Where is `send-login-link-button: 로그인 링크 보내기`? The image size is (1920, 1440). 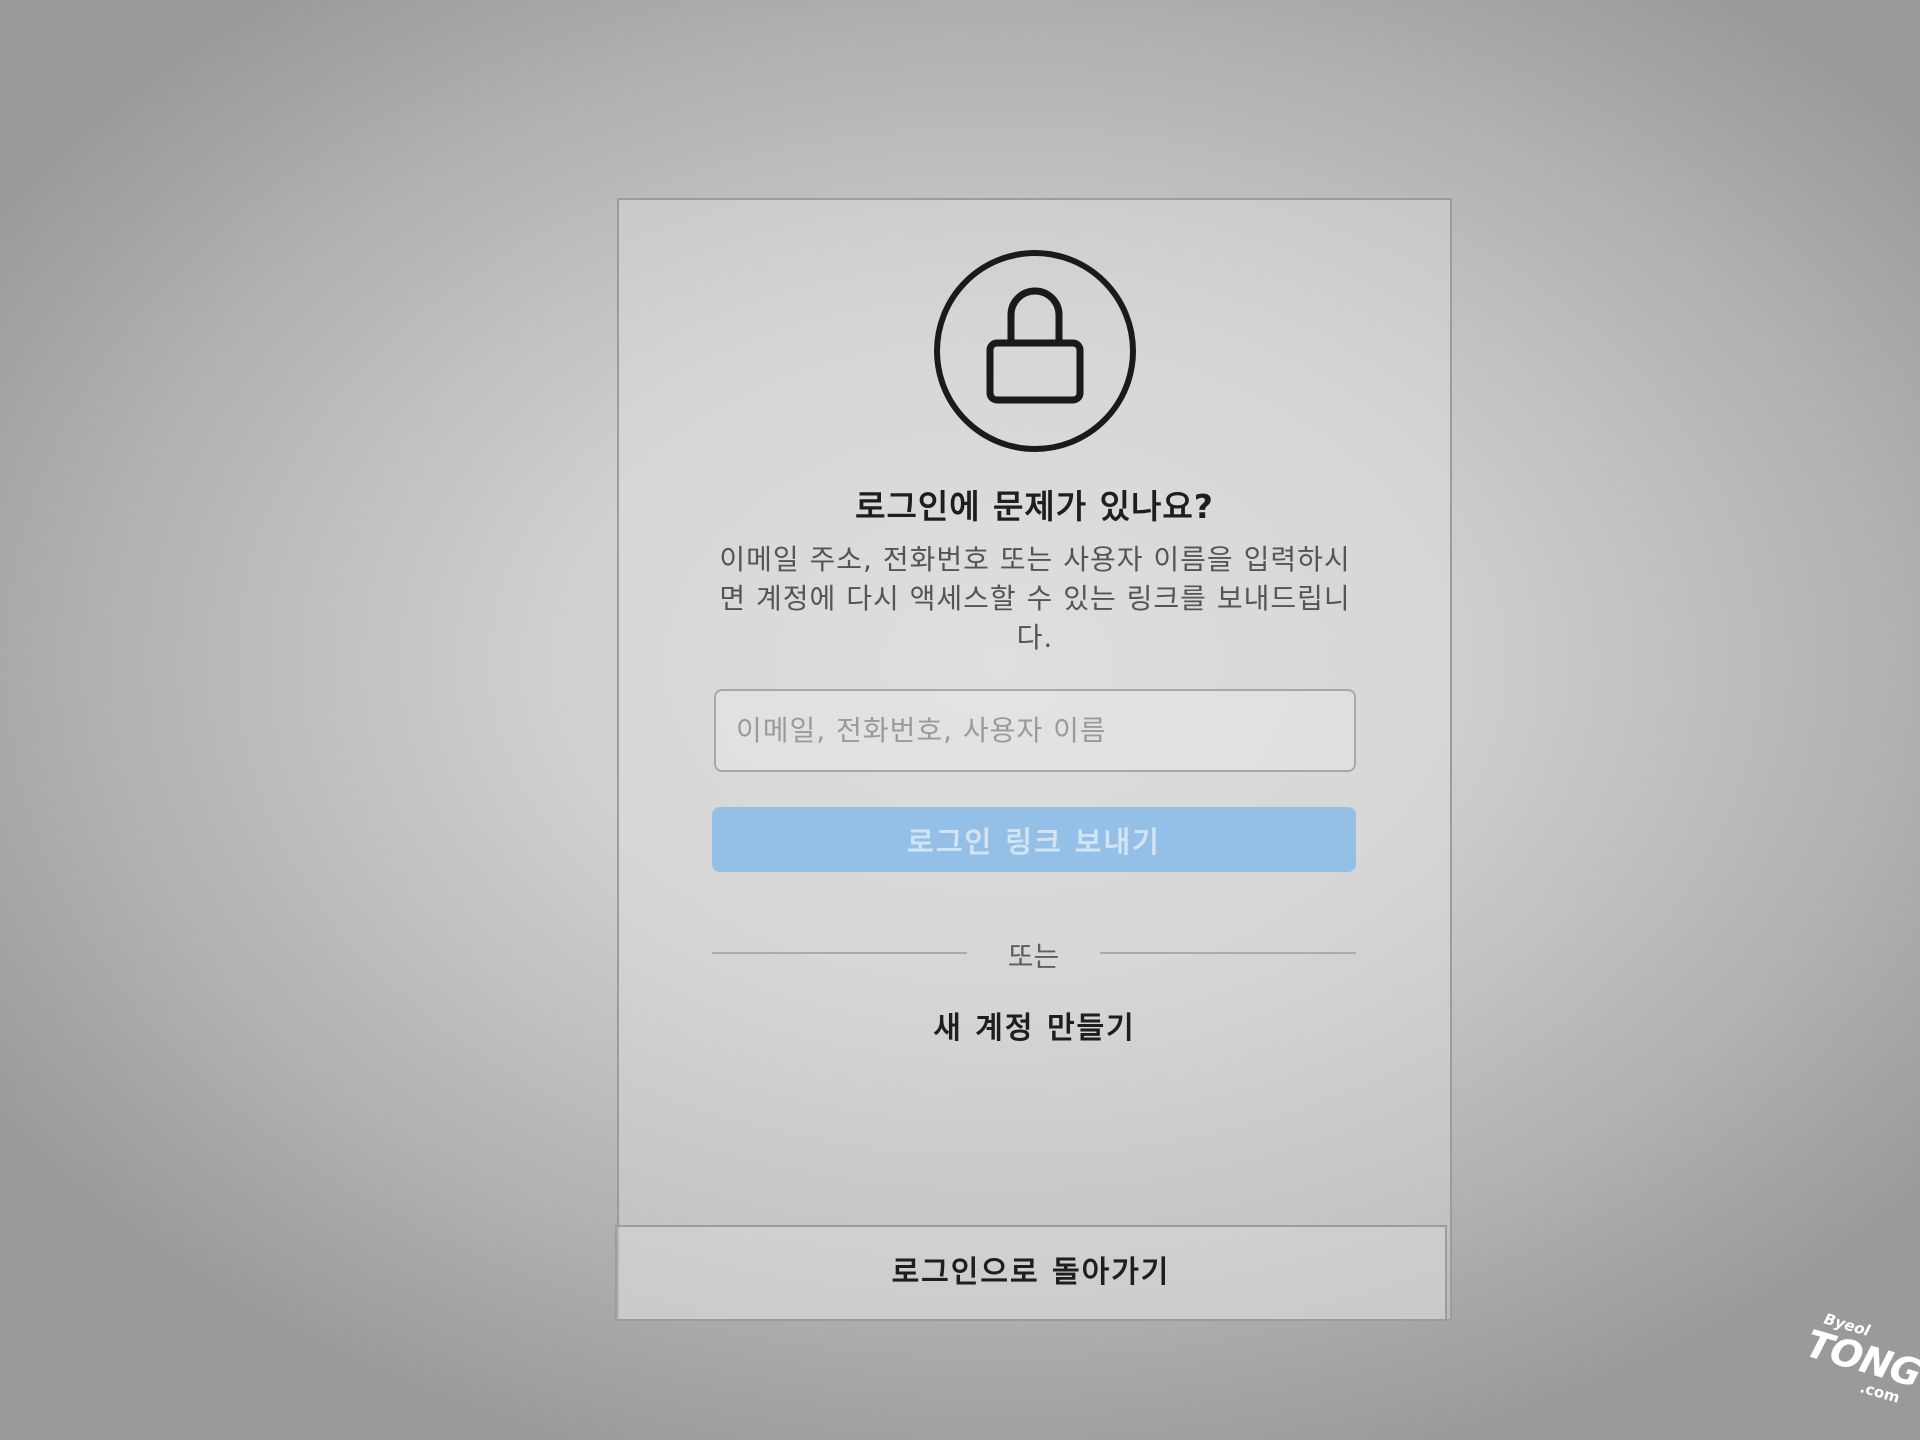 send-login-link-button: 로그인 링크 보내기 is located at coordinates (1034, 839).